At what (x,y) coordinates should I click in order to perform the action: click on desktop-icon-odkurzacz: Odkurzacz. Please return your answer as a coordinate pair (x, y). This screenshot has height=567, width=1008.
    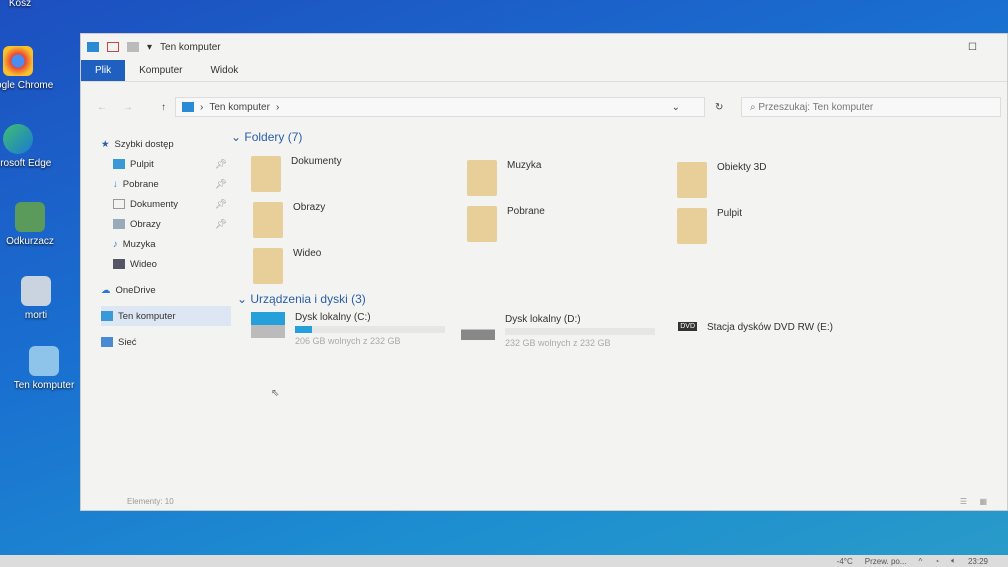
    Looking at the image, I should click on (35, 224).